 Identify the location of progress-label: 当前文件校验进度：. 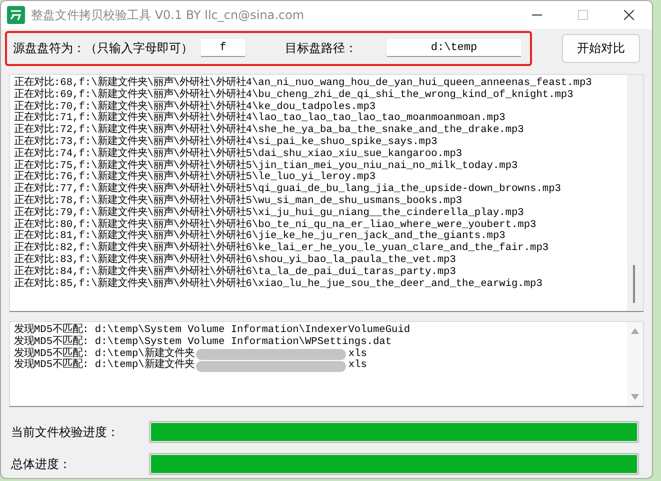
(65, 432).